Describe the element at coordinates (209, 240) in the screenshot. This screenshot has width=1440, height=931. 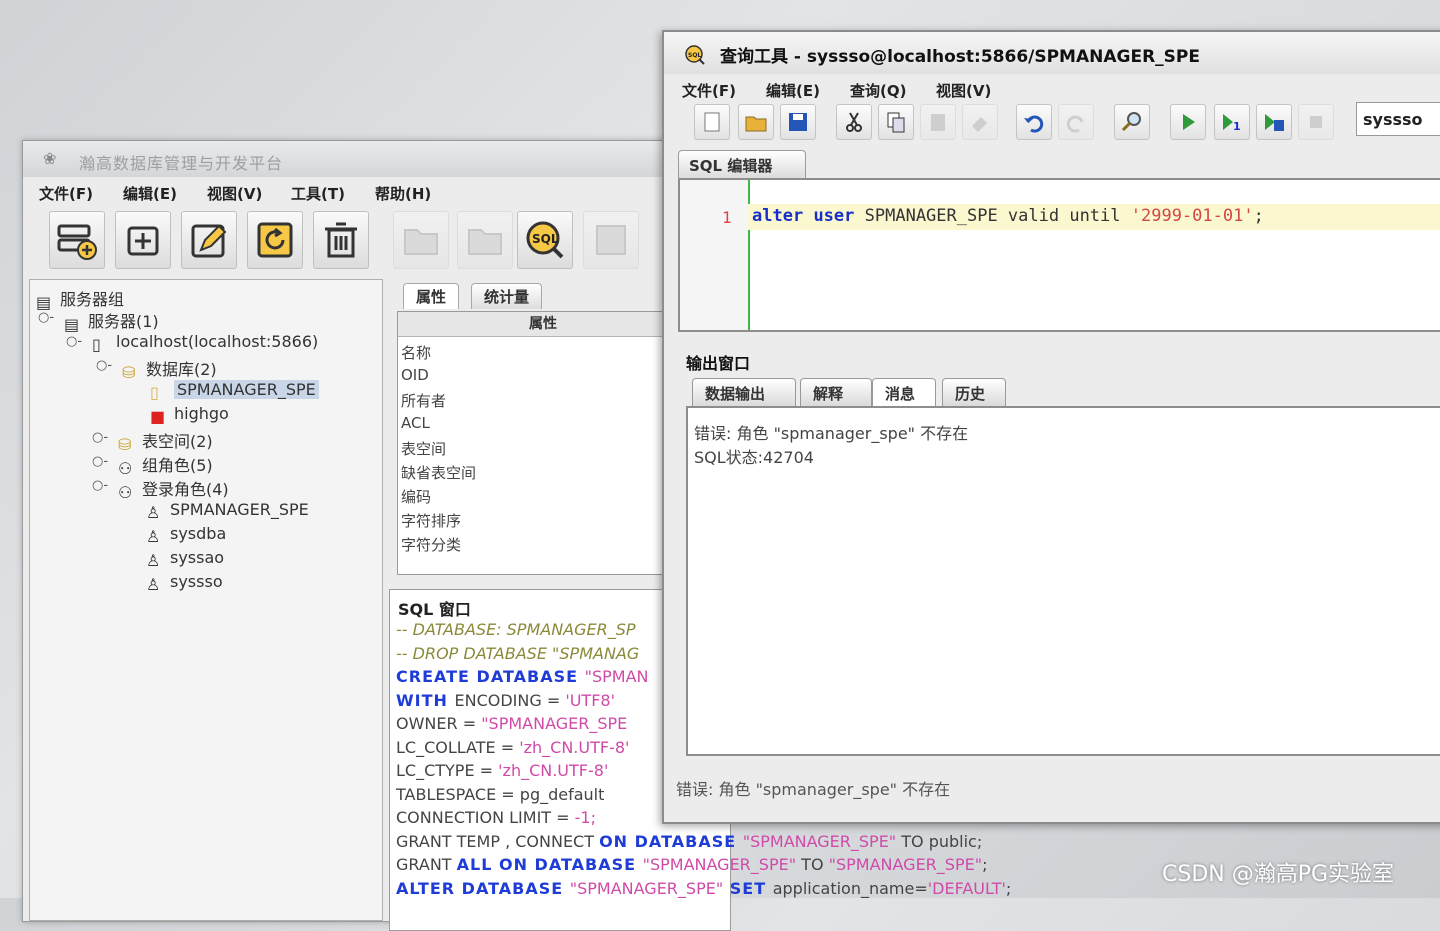
I see `edit-button` at that location.